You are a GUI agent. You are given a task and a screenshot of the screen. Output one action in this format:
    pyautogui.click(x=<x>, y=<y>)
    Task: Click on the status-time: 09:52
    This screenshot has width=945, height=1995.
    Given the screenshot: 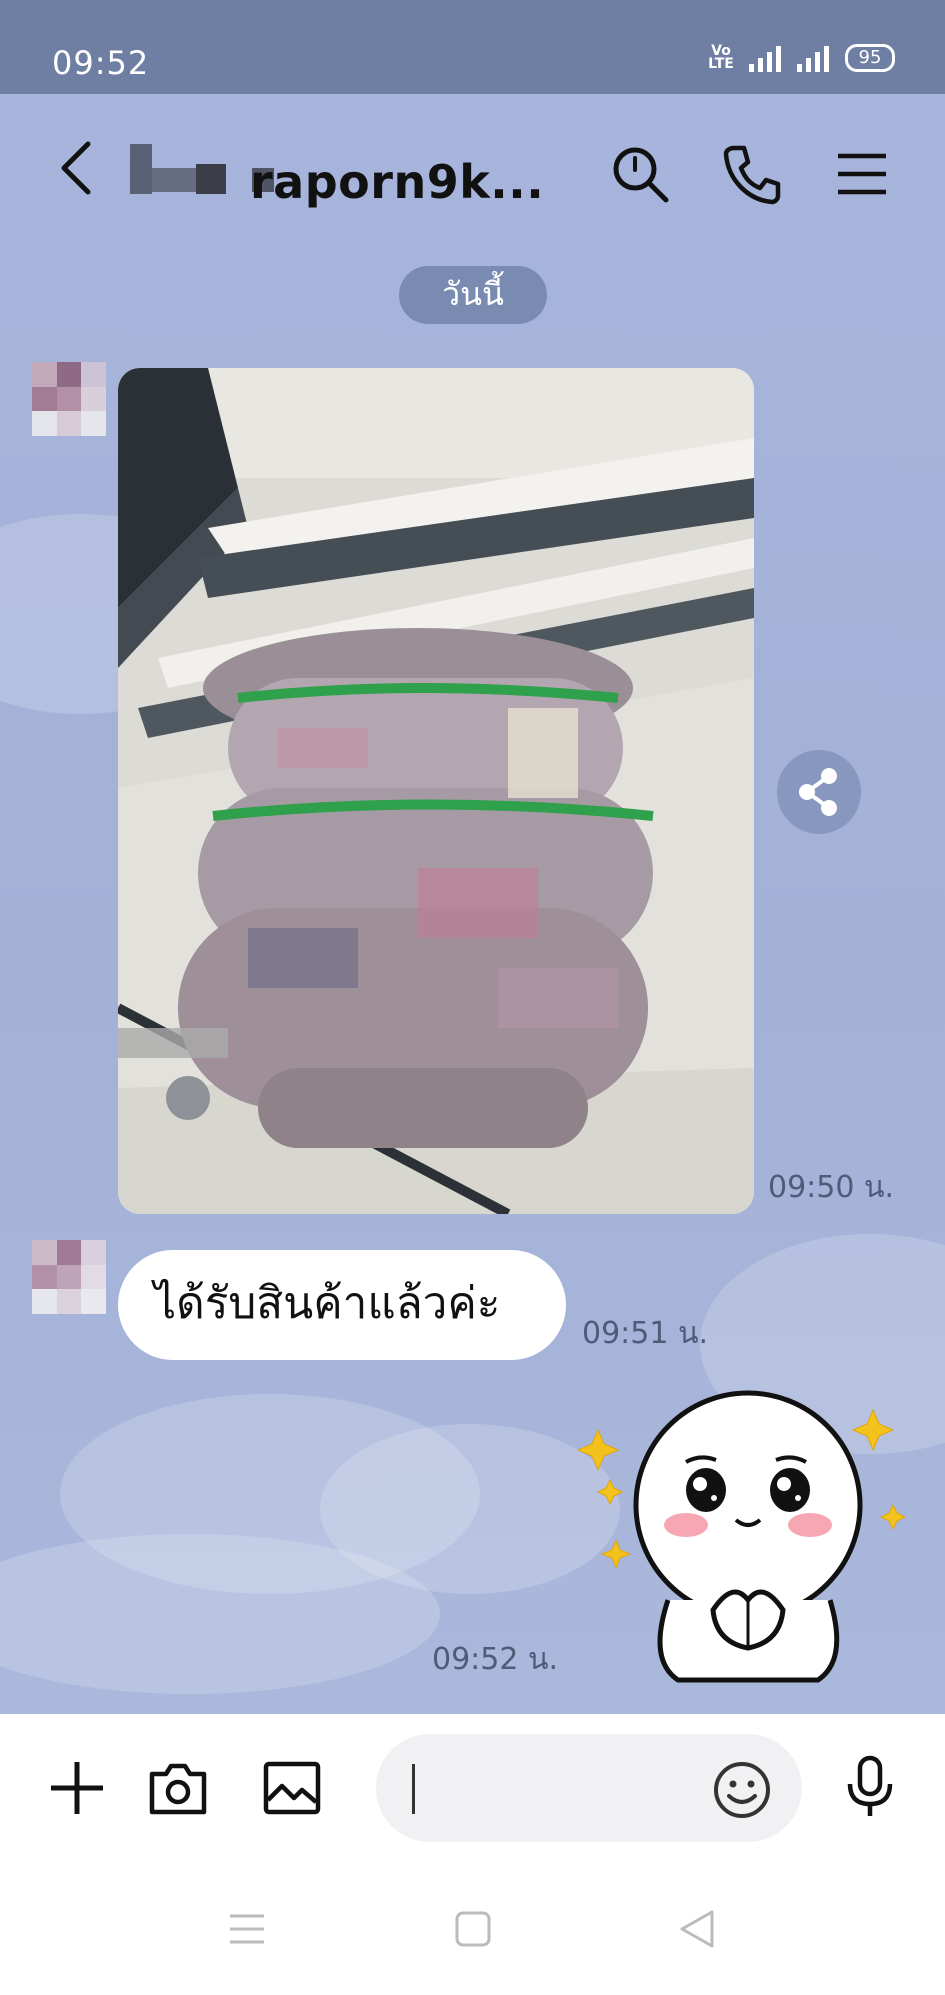 What is the action you would take?
    pyautogui.click(x=101, y=63)
    